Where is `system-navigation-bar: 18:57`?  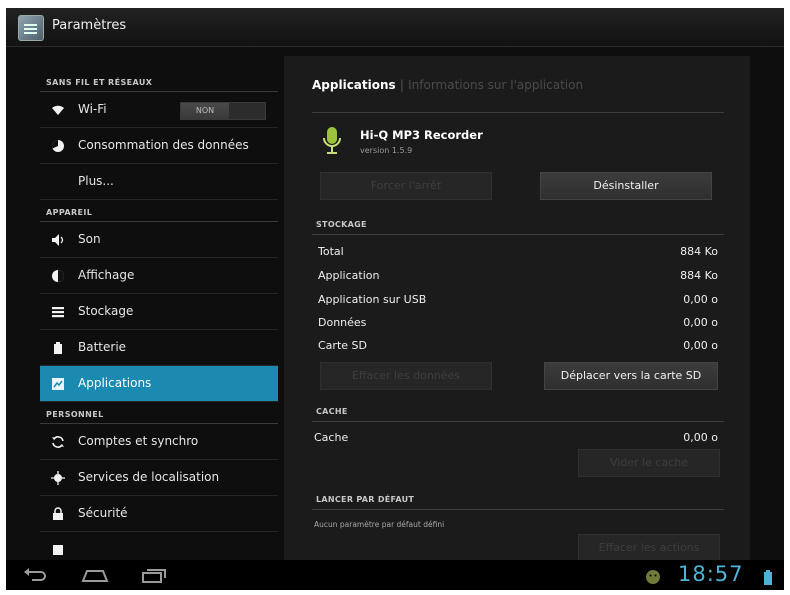 system-navigation-bar: 18:57 is located at coordinates (395, 575).